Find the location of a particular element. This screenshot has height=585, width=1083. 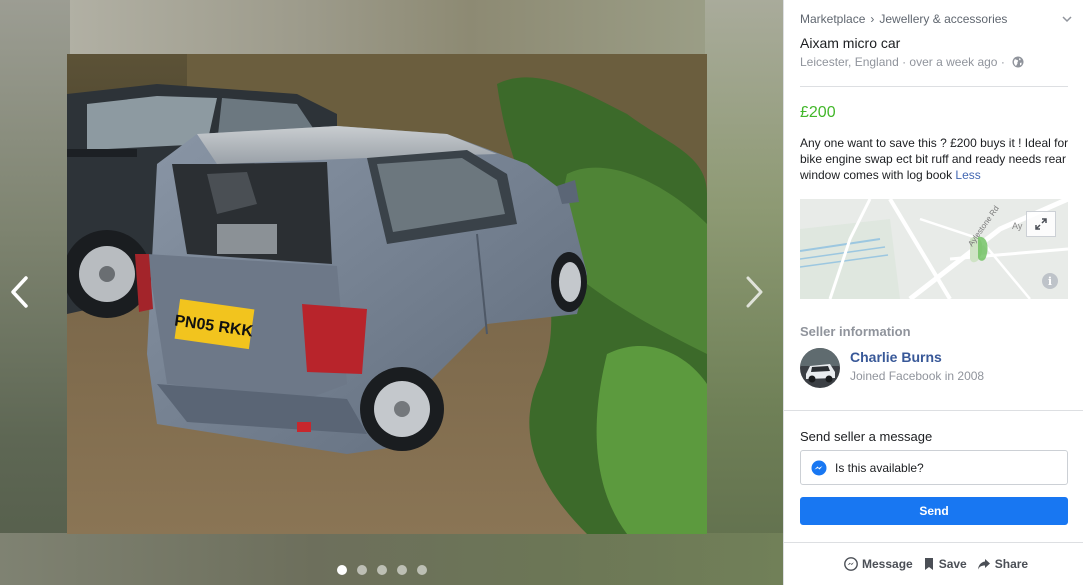

blurred-backdrop-bottom is located at coordinates (391, 559).